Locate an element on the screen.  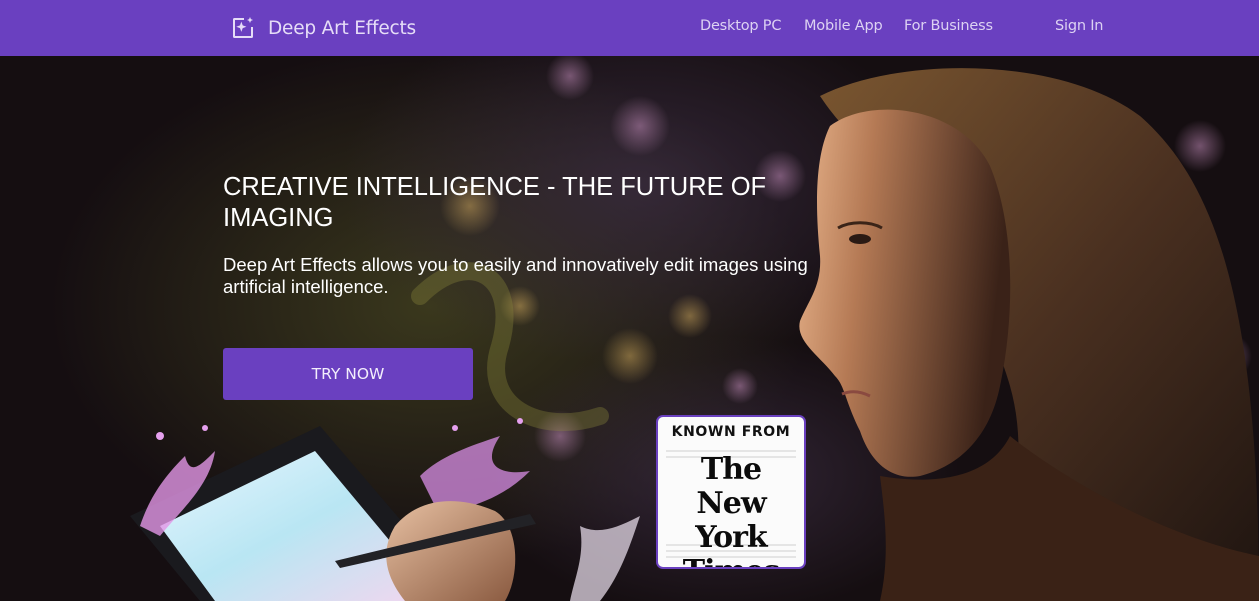
sparkle-frame-icon is located at coordinates (243, 27).